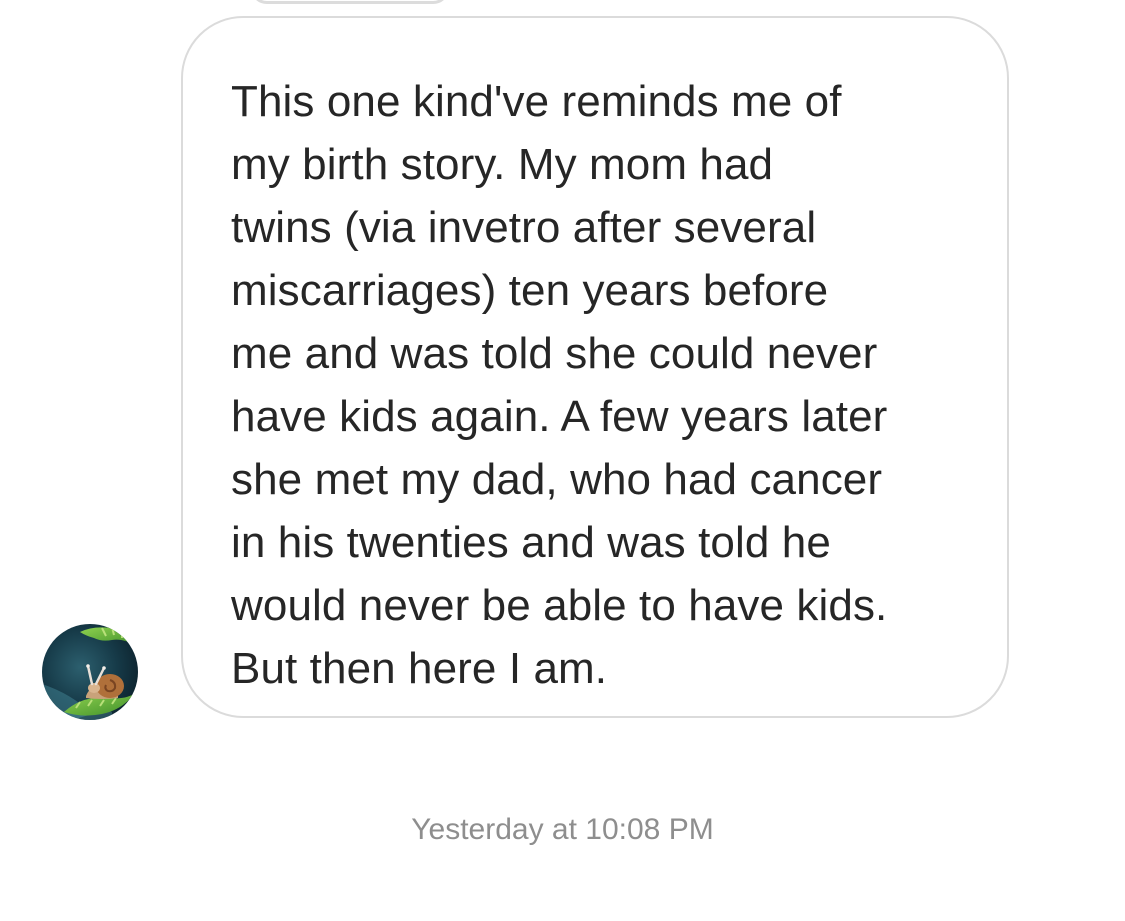 This screenshot has height=921, width=1125. I want to click on snail-avatar-icon, so click(90, 672).